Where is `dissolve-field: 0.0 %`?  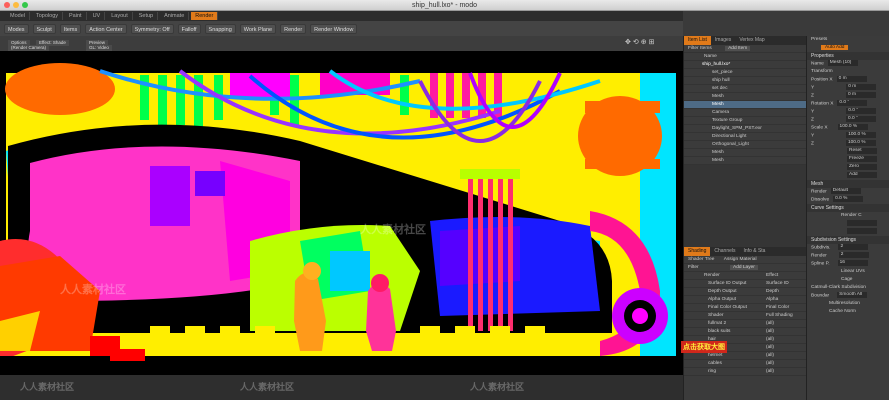 dissolve-field: 0.0 % is located at coordinates (848, 199).